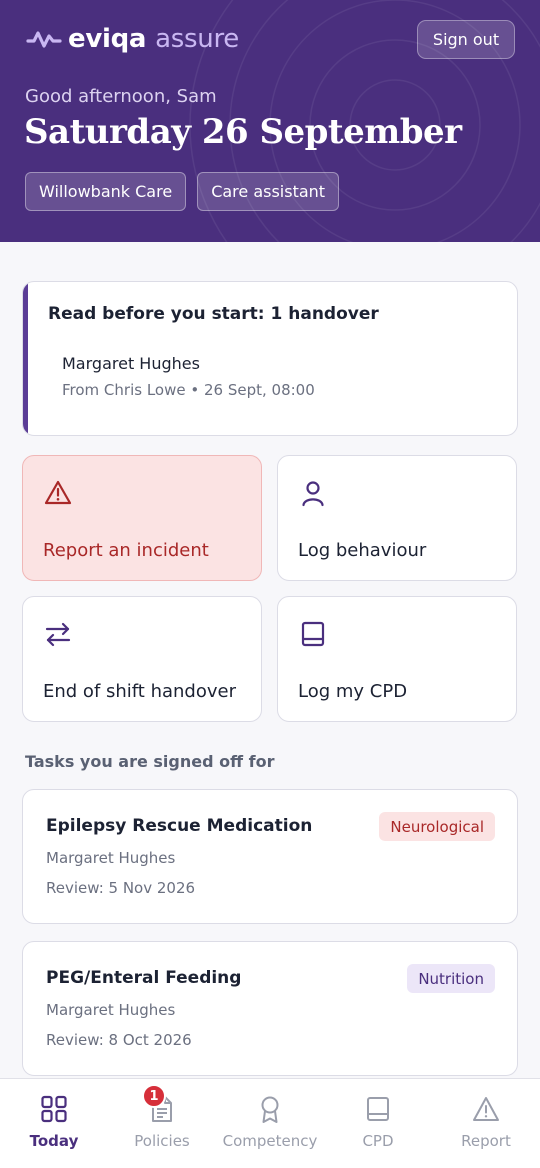 This screenshot has width=540, height=1168. Describe the element at coordinates (466, 39) in the screenshot. I see `sign-out-button: Sign out` at that location.